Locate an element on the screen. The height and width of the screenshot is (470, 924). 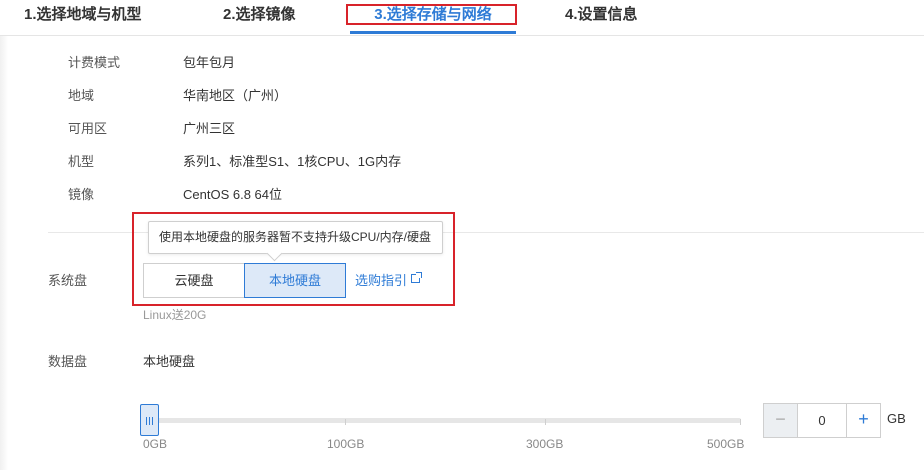
step-tab-settings: 4.设置信息 is located at coordinates (601, 17).